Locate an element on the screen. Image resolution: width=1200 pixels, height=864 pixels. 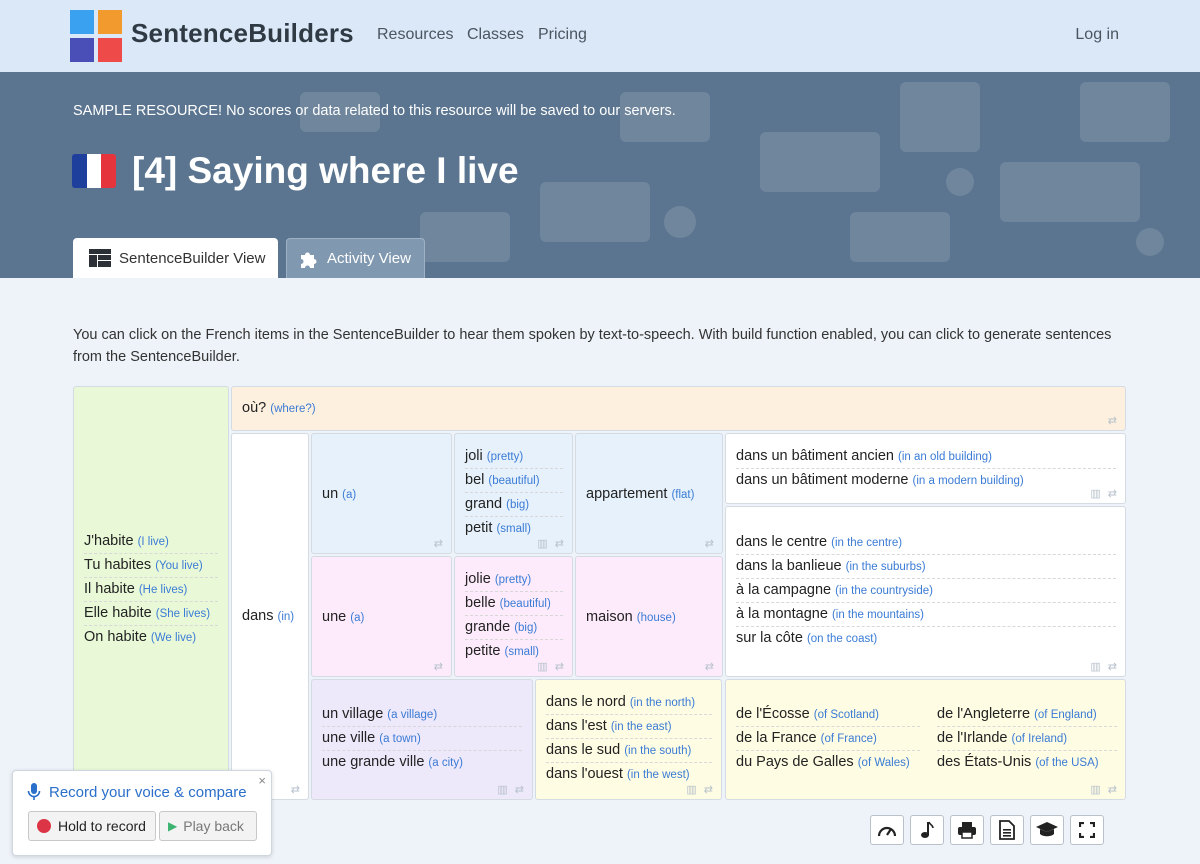
tab-sentencebuilder-view: SentenceBuilder View is located at coordinates (175, 258).